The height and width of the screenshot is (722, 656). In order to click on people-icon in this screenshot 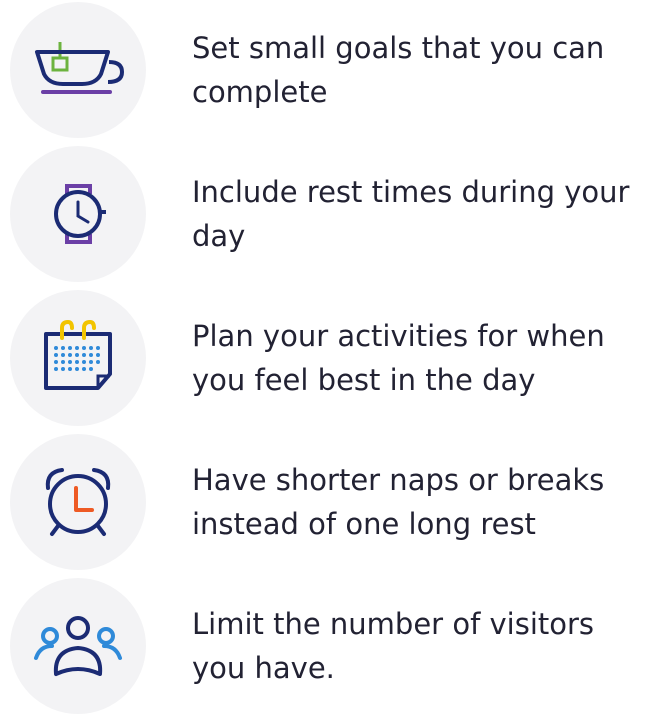, I will do `click(78, 646)`.